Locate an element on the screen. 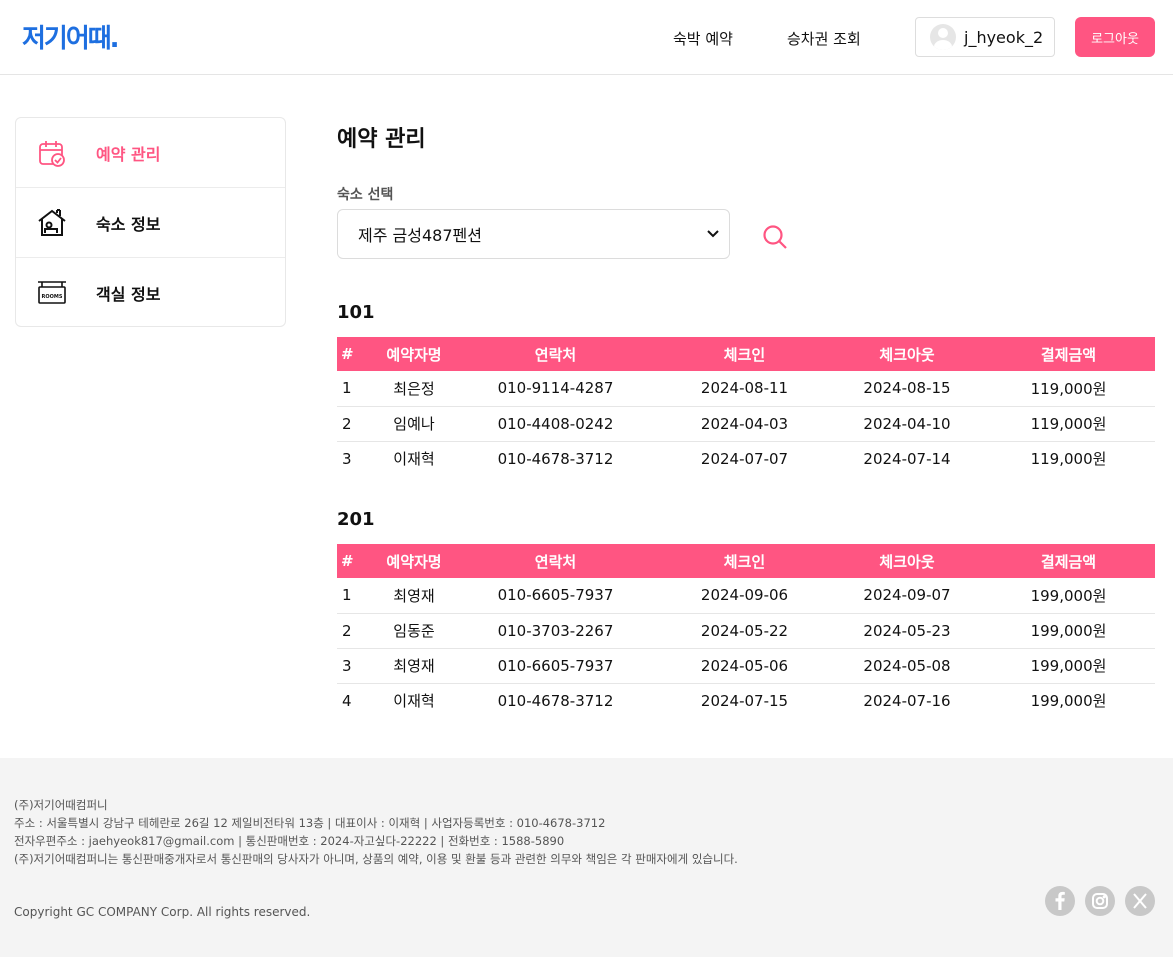 The width and height of the screenshot is (1173, 957). table-cell: 최은정 is located at coordinates (414, 389).